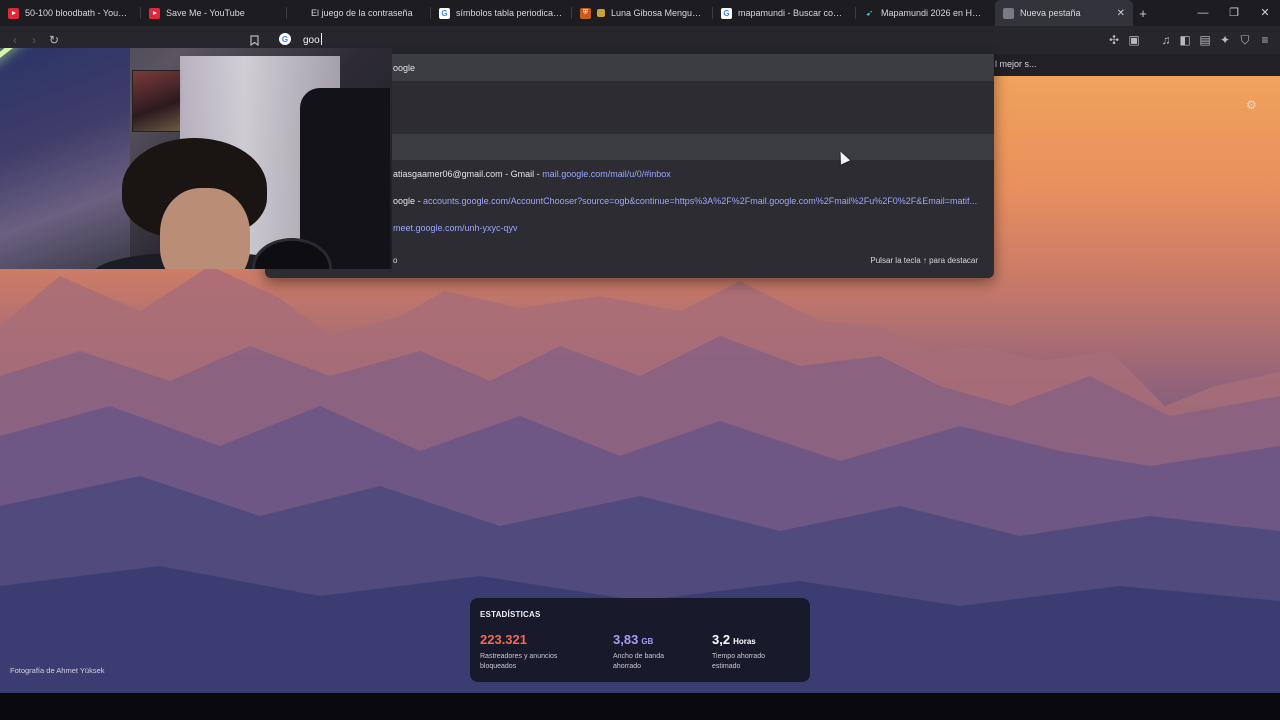  I want to click on tab-youtube-save-me: Save Me - YouTube, so click(213, 13).